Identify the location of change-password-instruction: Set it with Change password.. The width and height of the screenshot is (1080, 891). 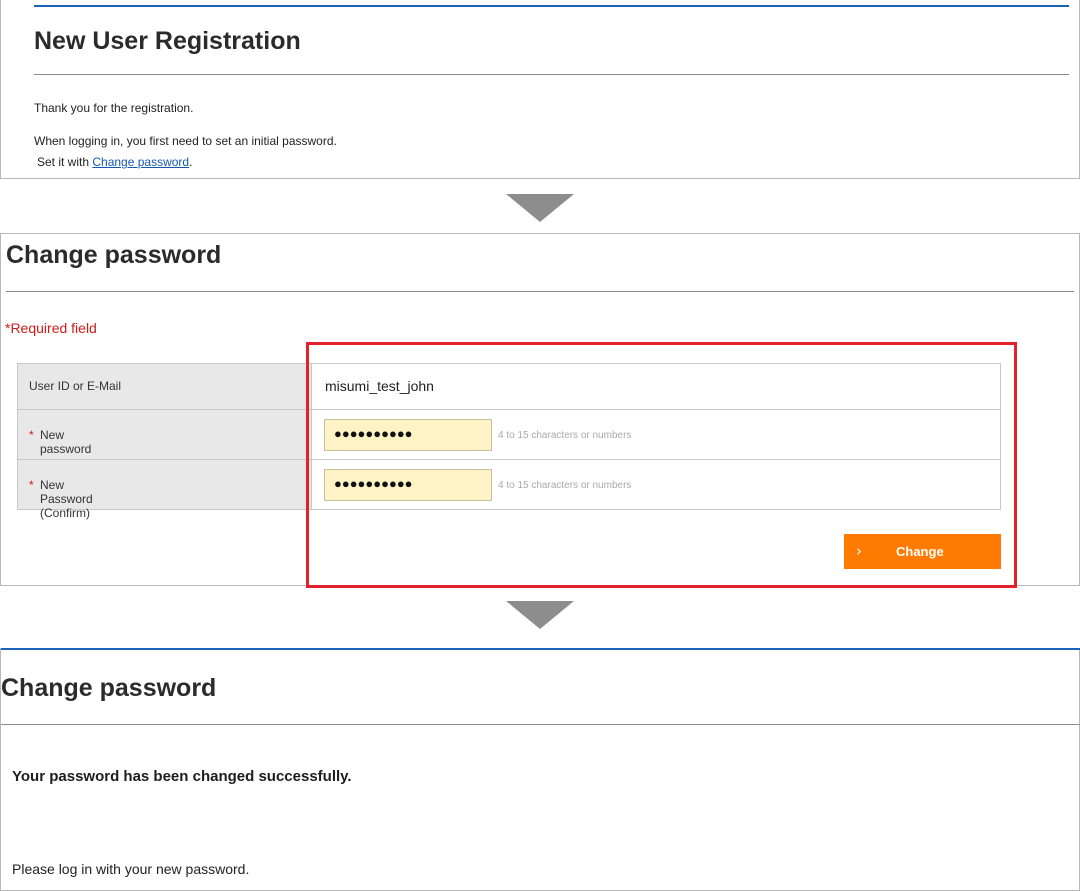
(114, 162).